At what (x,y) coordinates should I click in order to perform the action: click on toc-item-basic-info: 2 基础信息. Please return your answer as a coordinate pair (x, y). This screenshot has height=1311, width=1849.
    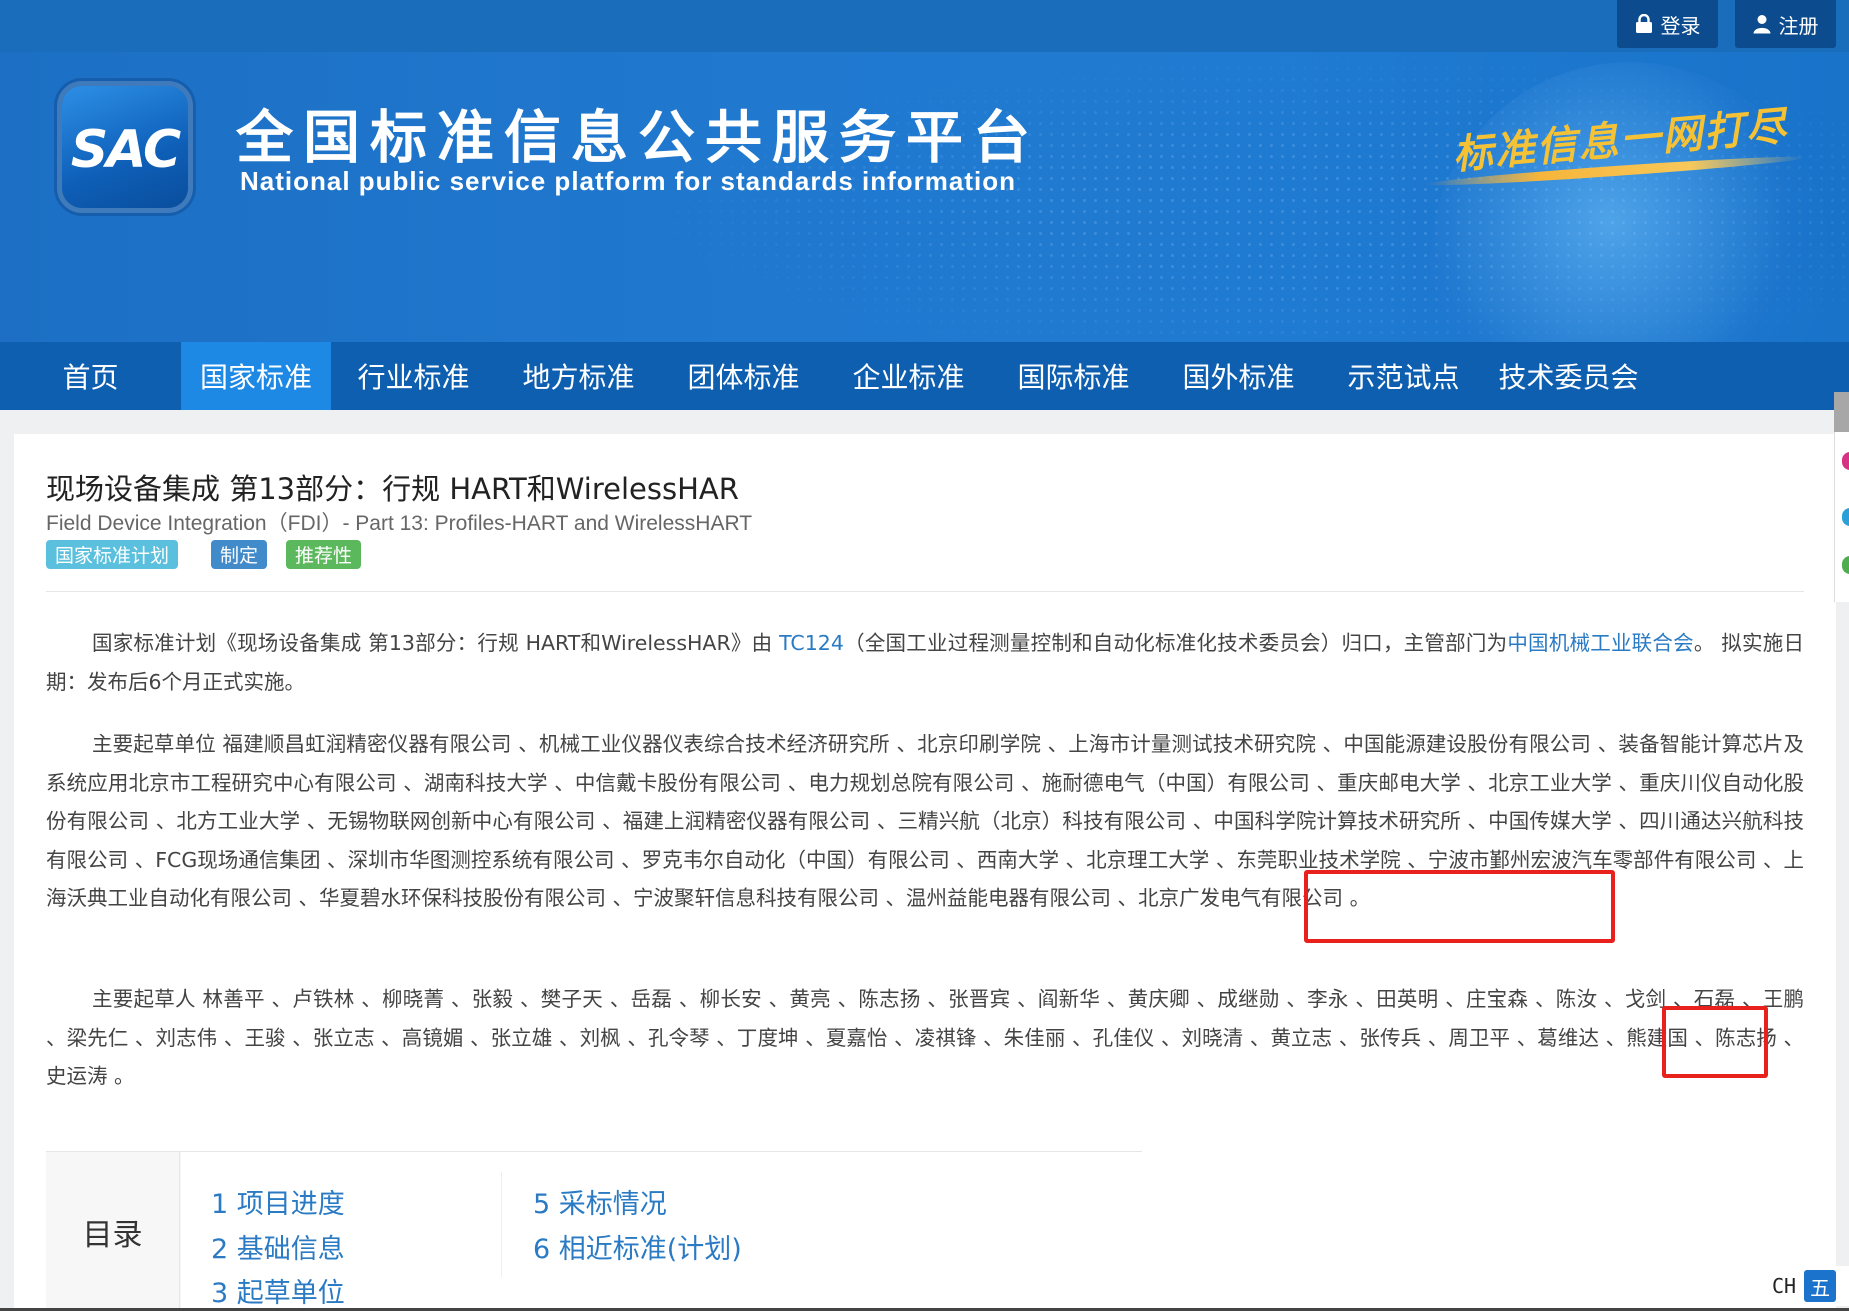
    Looking at the image, I should click on (278, 1246).